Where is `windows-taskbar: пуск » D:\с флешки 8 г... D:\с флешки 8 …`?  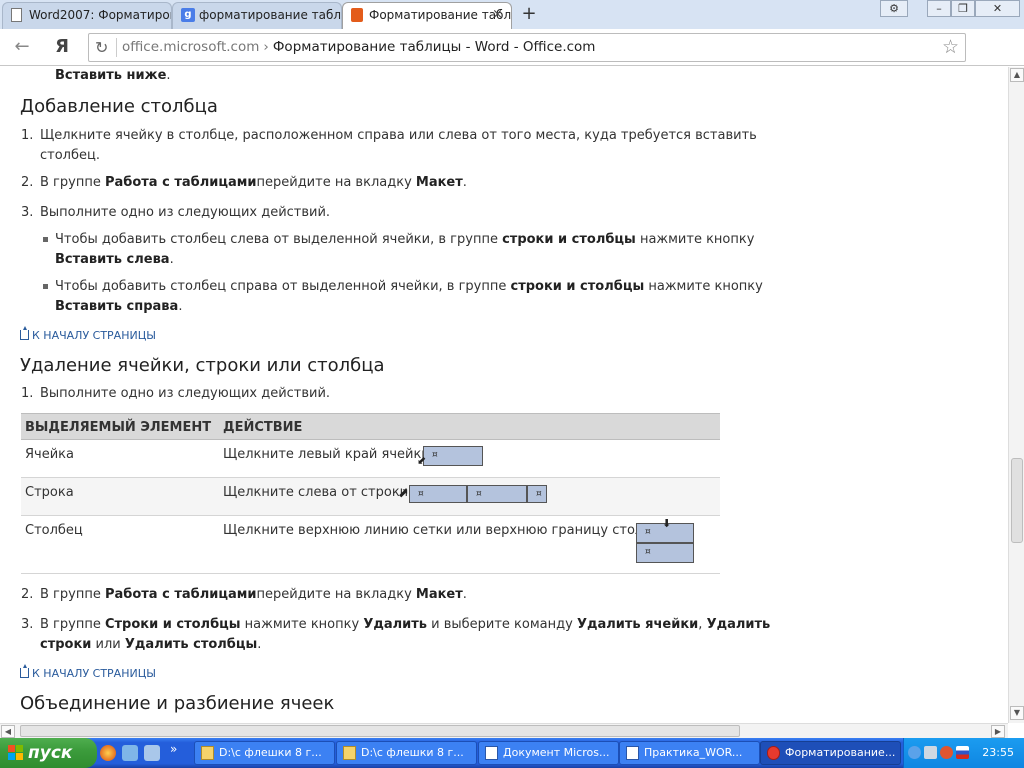 windows-taskbar: пуск » D:\с флешки 8 г... D:\с флешки 8 … is located at coordinates (512, 753).